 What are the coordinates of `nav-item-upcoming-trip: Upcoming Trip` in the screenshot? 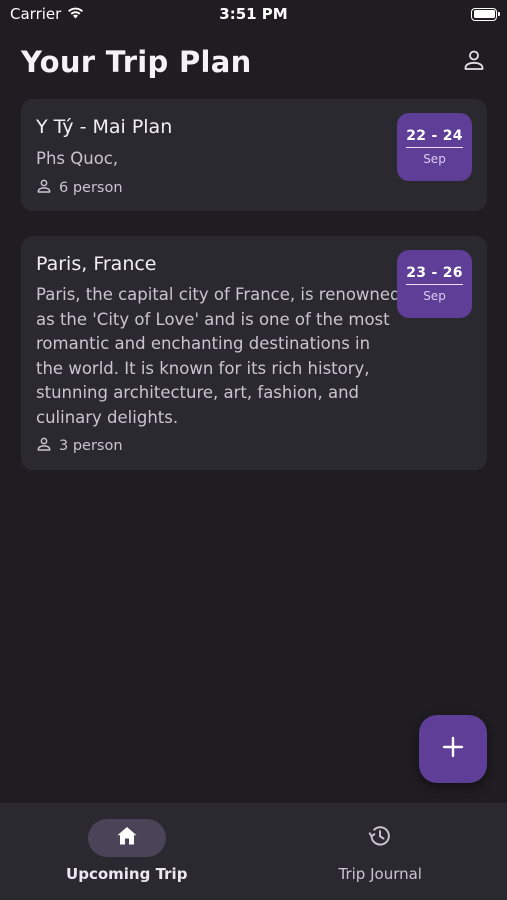 It's located at (127, 851).